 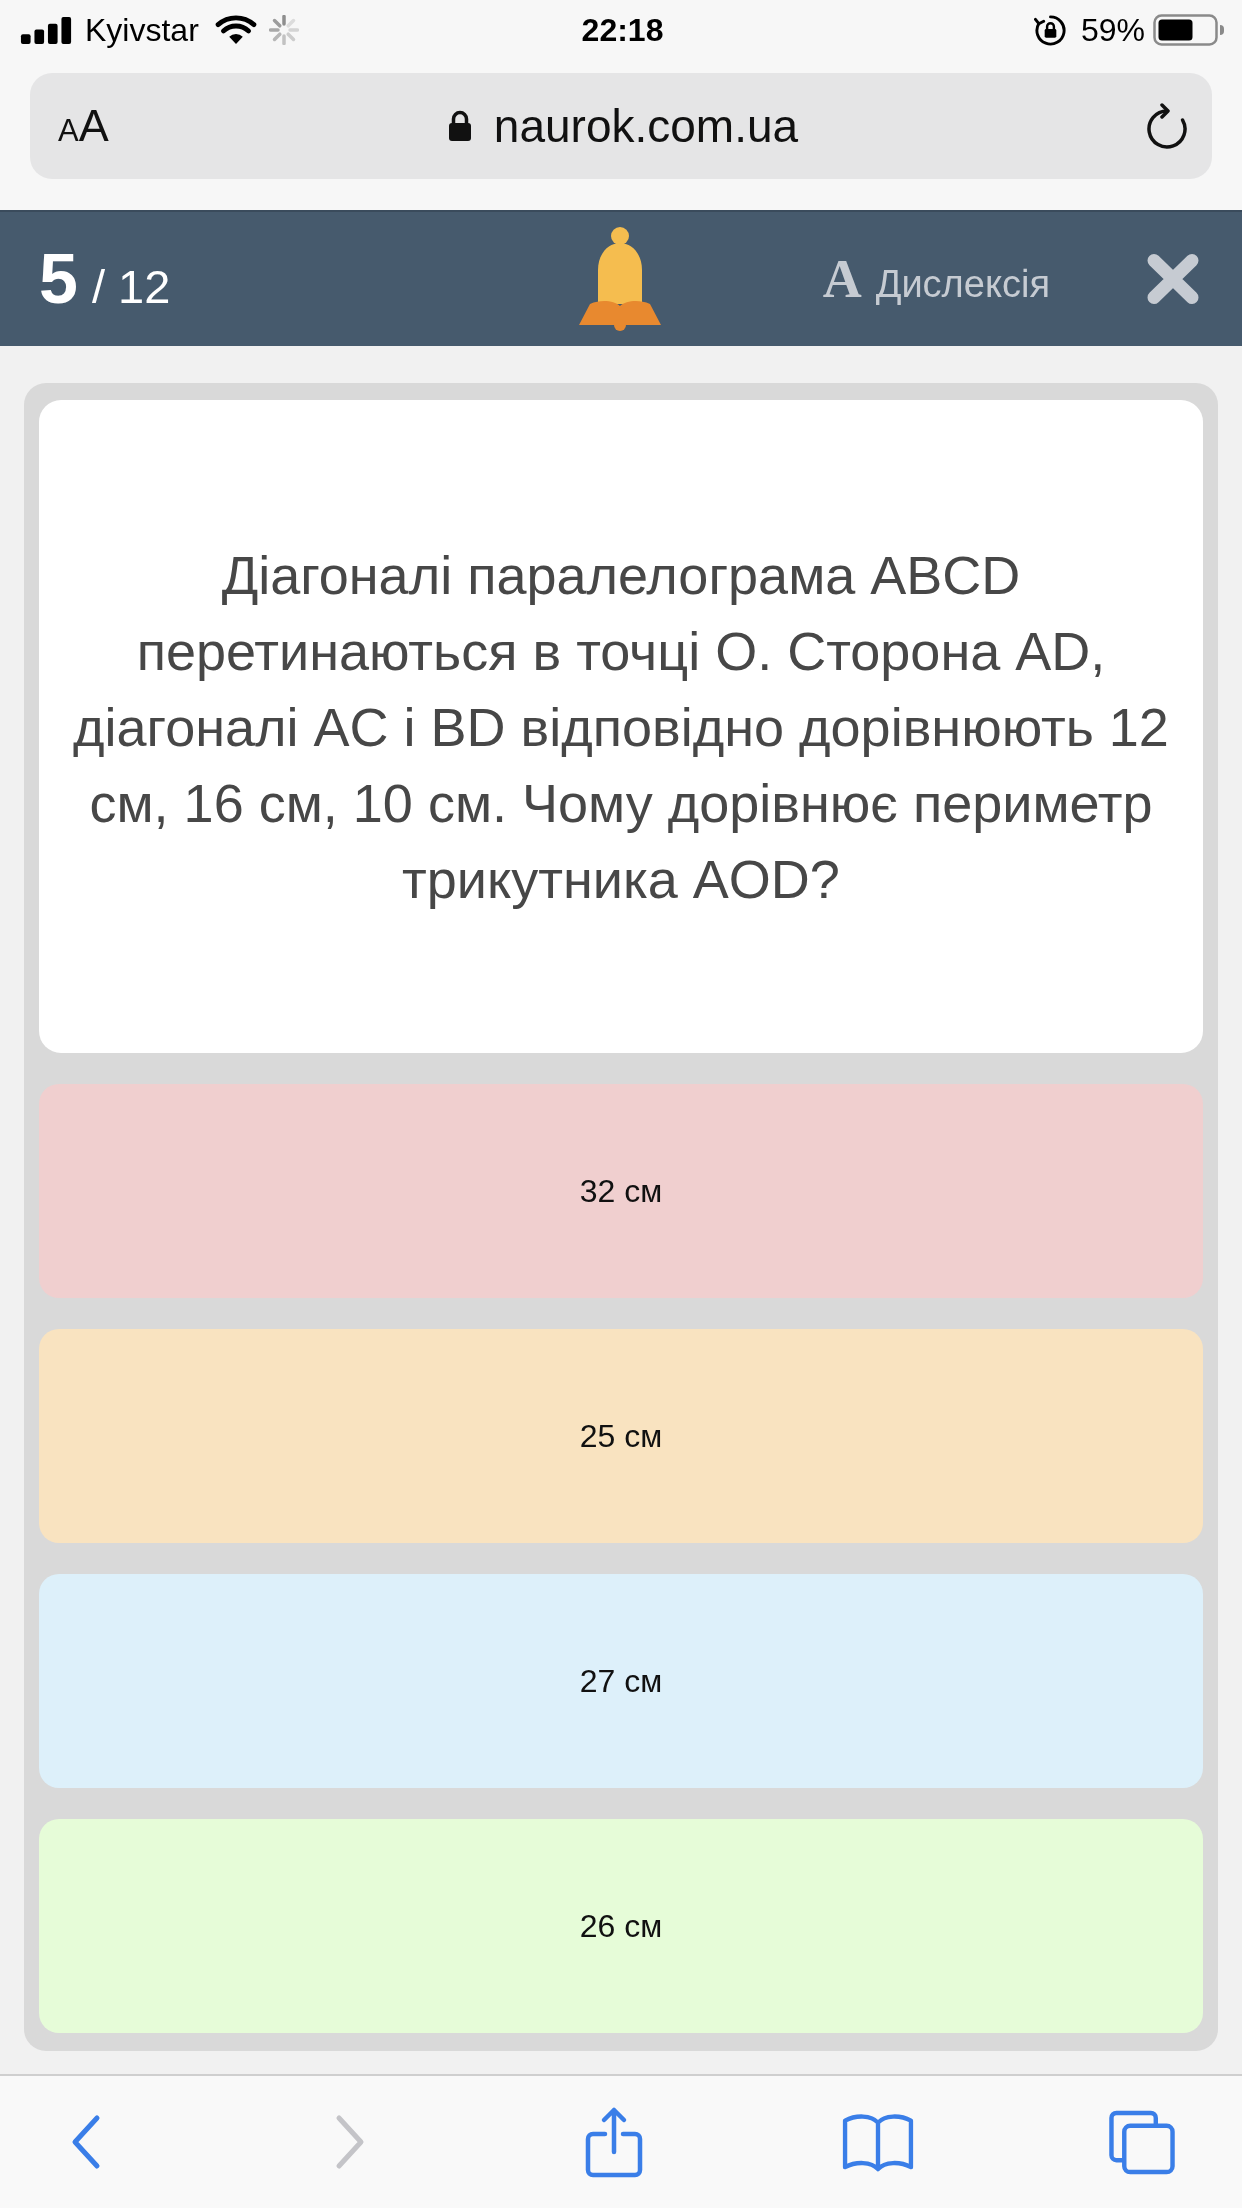 What do you see at coordinates (1050, 30) in the screenshot?
I see `orientation-lock-icon` at bounding box center [1050, 30].